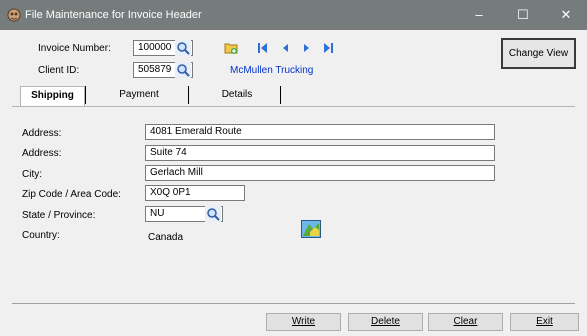  I want to click on last-record-icon, so click(328, 48).